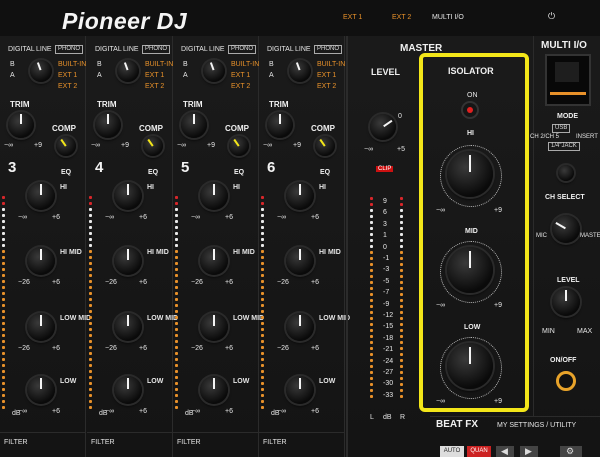 Image resolution: width=600 pixels, height=457 pixels. I want to click on gear-icon: ⚙, so click(570, 451).